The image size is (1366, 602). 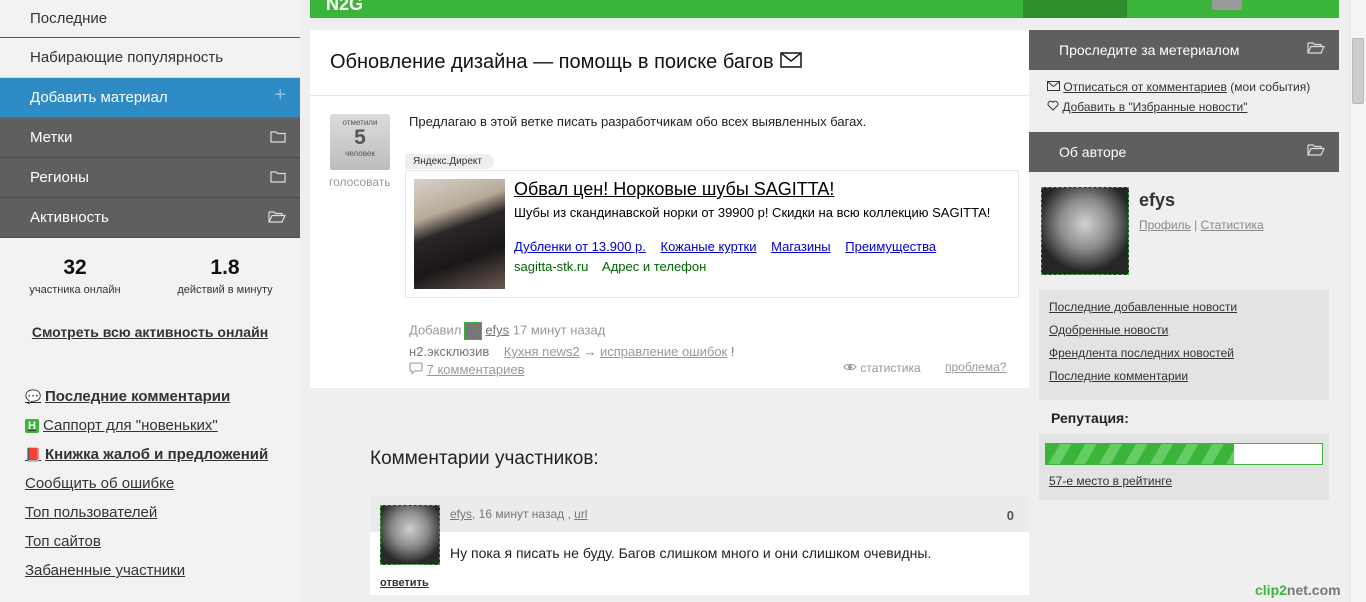 I want to click on post-time: 17 минут назад, so click(x=559, y=330).